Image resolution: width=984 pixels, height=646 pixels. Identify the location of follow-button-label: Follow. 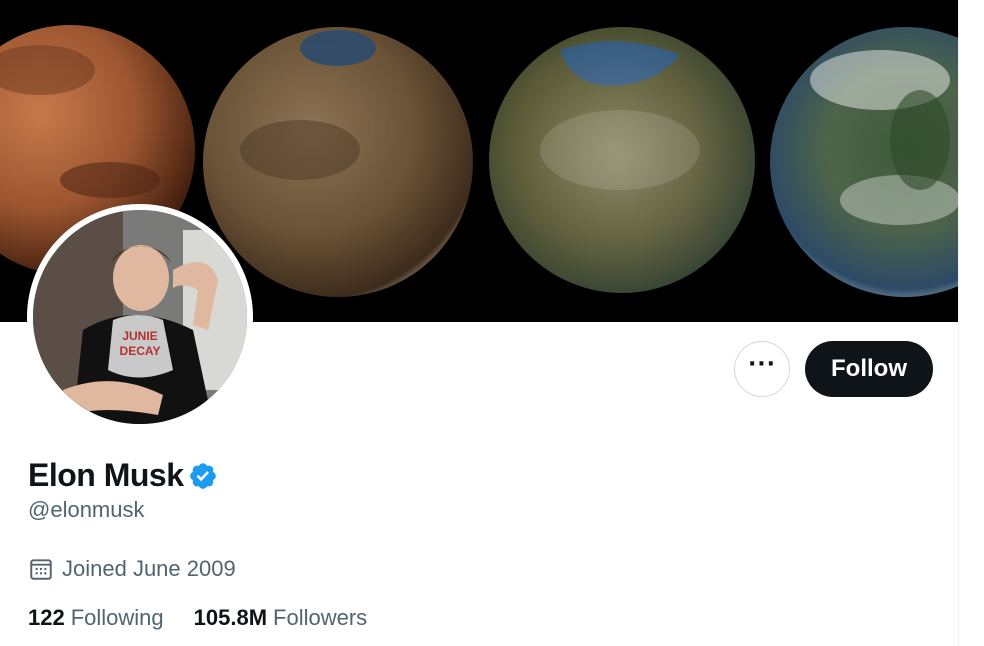
(869, 368).